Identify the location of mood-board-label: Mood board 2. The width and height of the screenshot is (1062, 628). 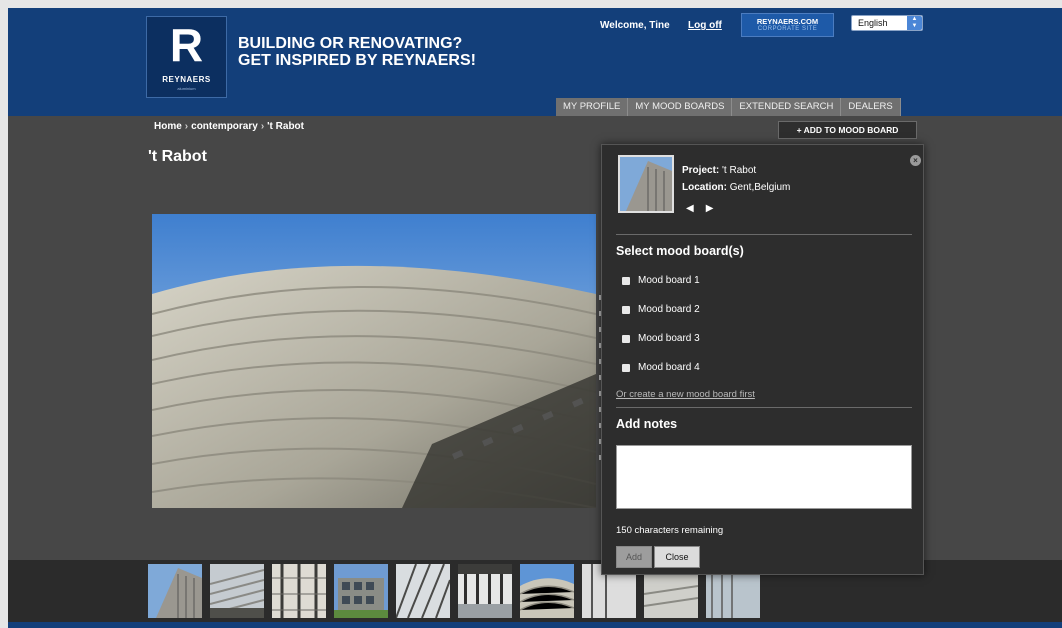
(669, 309).